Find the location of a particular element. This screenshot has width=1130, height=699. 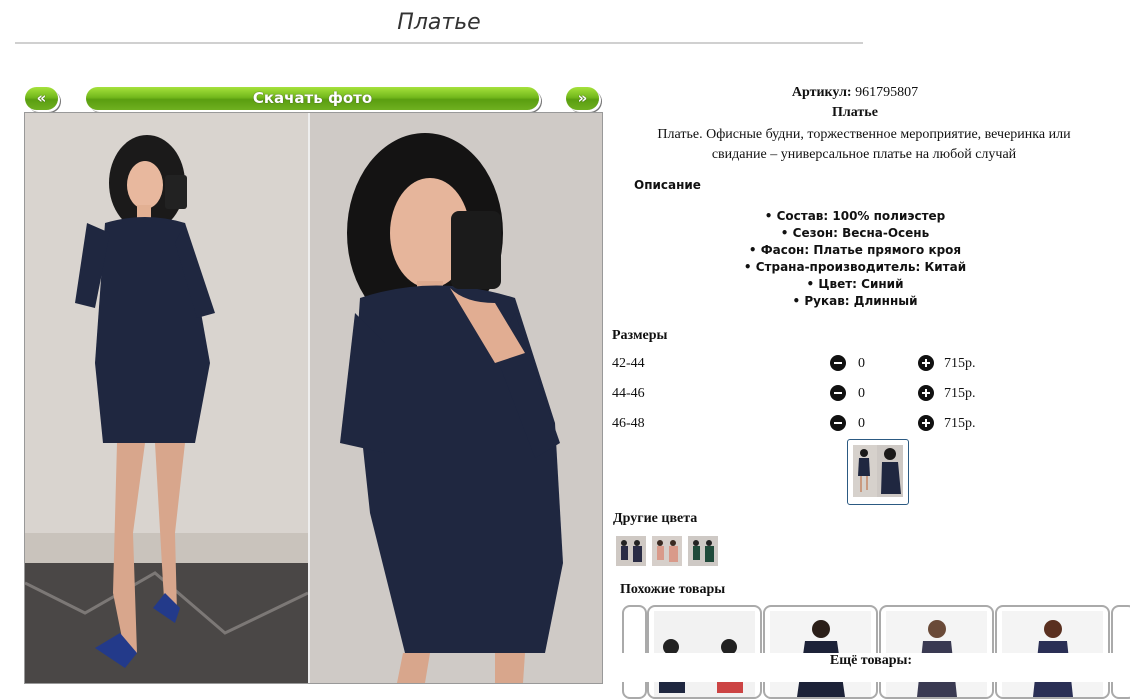

size-row: 46-48 0 715р. is located at coordinates (862, 424).